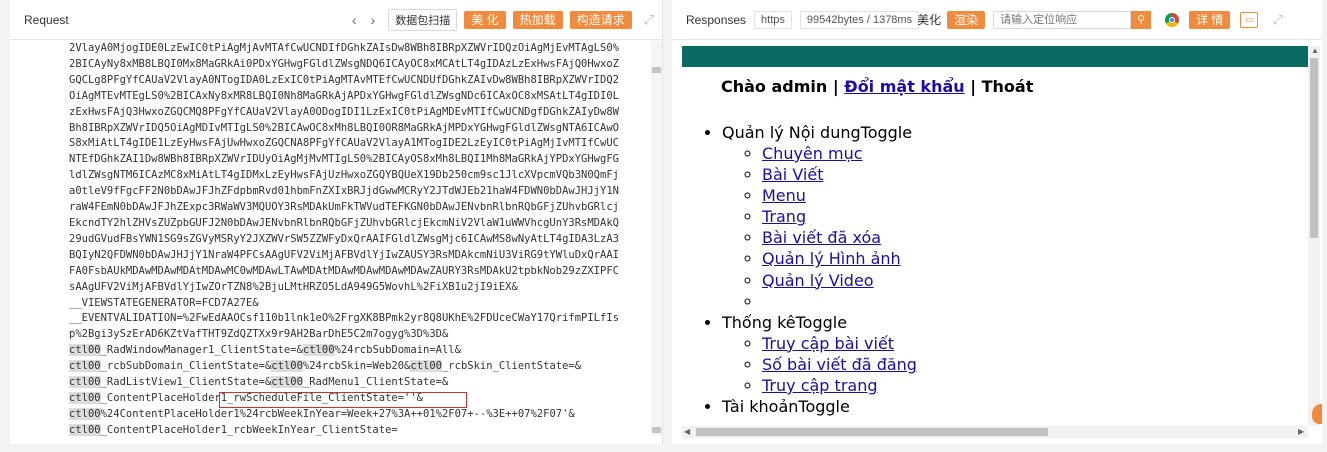  Describe the element at coordinates (1315, 50) in the screenshot. I see `scroll-up-icon: ▲` at that location.